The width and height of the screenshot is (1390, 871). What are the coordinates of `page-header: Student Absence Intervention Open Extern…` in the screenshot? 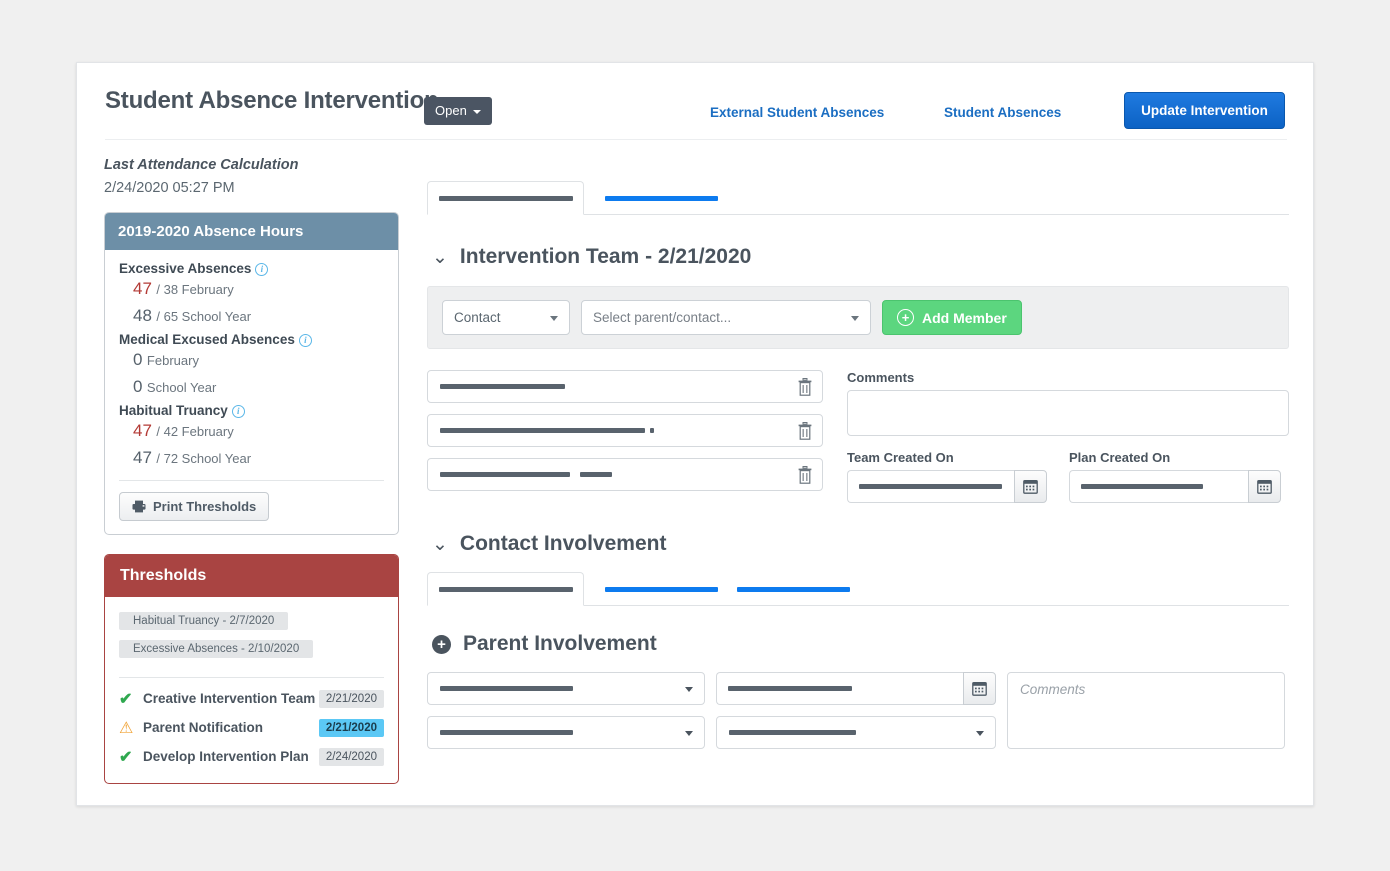 It's located at (695, 101).